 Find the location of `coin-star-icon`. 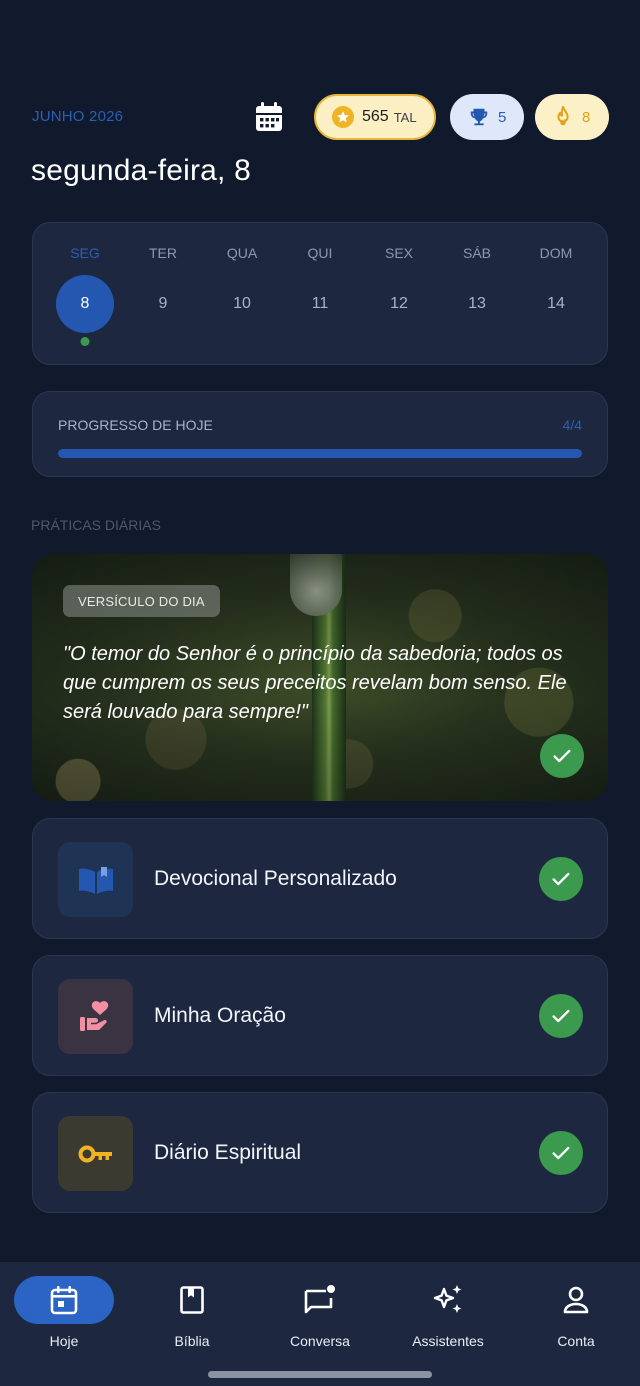

coin-star-icon is located at coordinates (343, 117).